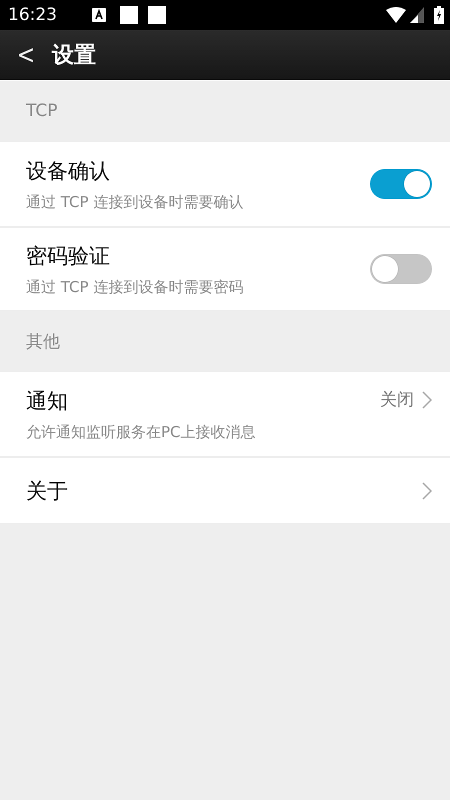  What do you see at coordinates (42, 111) in the screenshot?
I see `section-header: TCP` at bounding box center [42, 111].